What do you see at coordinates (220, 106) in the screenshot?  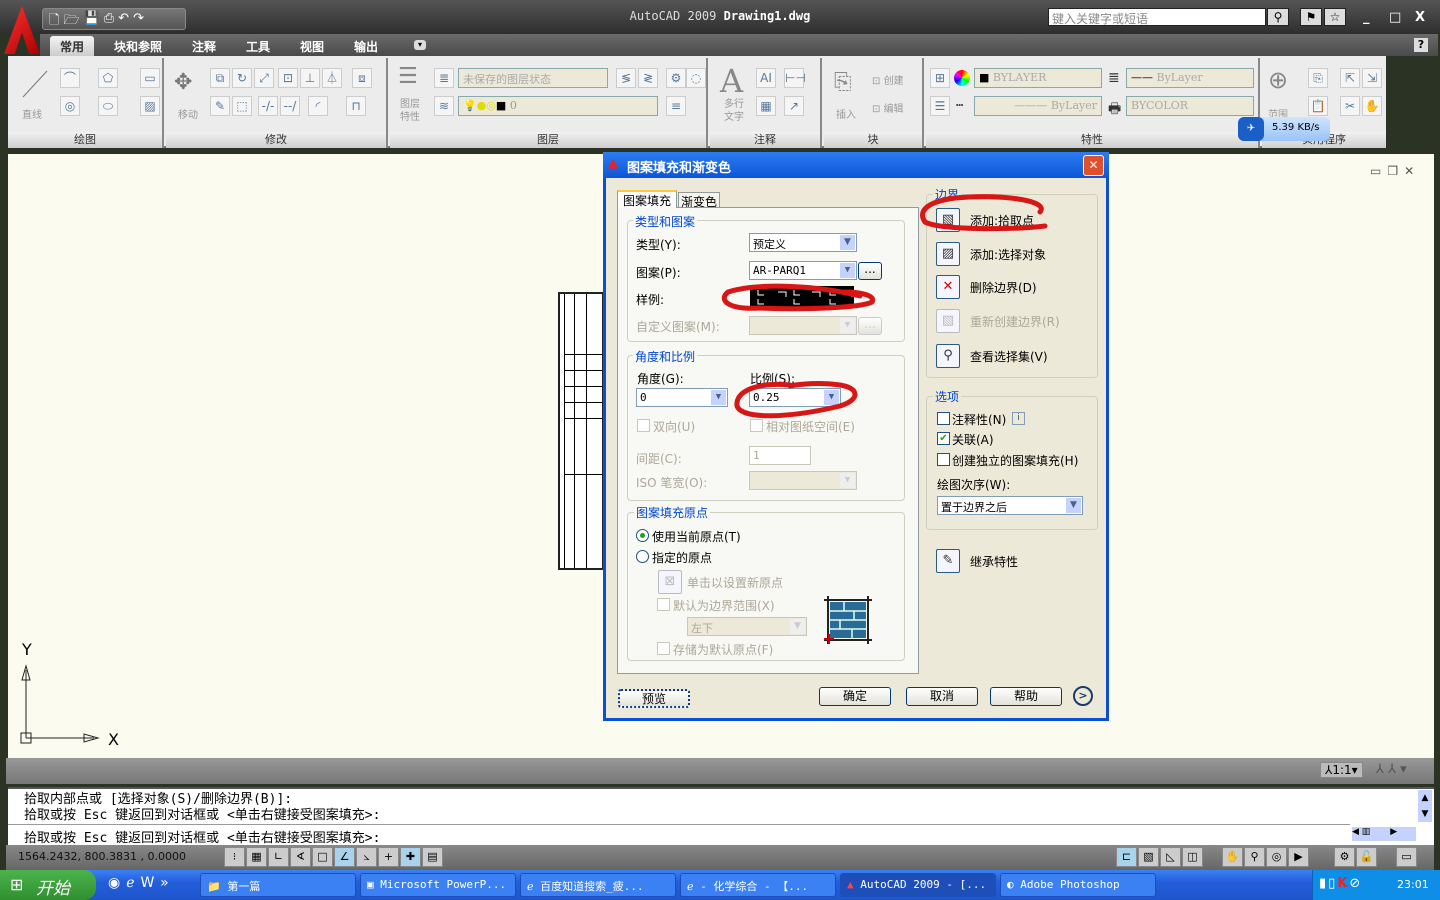 I see `erase-icon: ✎` at bounding box center [220, 106].